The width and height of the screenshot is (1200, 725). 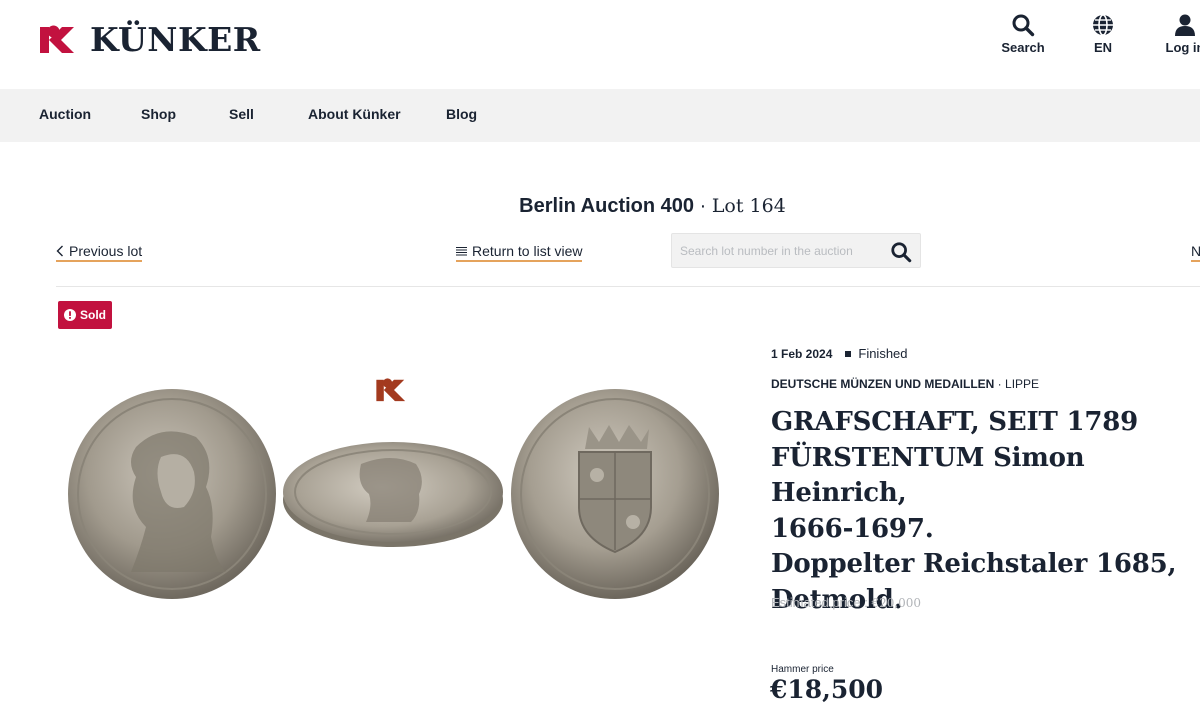 What do you see at coordinates (461, 114) in the screenshot?
I see `nav-item-blog: Blog` at bounding box center [461, 114].